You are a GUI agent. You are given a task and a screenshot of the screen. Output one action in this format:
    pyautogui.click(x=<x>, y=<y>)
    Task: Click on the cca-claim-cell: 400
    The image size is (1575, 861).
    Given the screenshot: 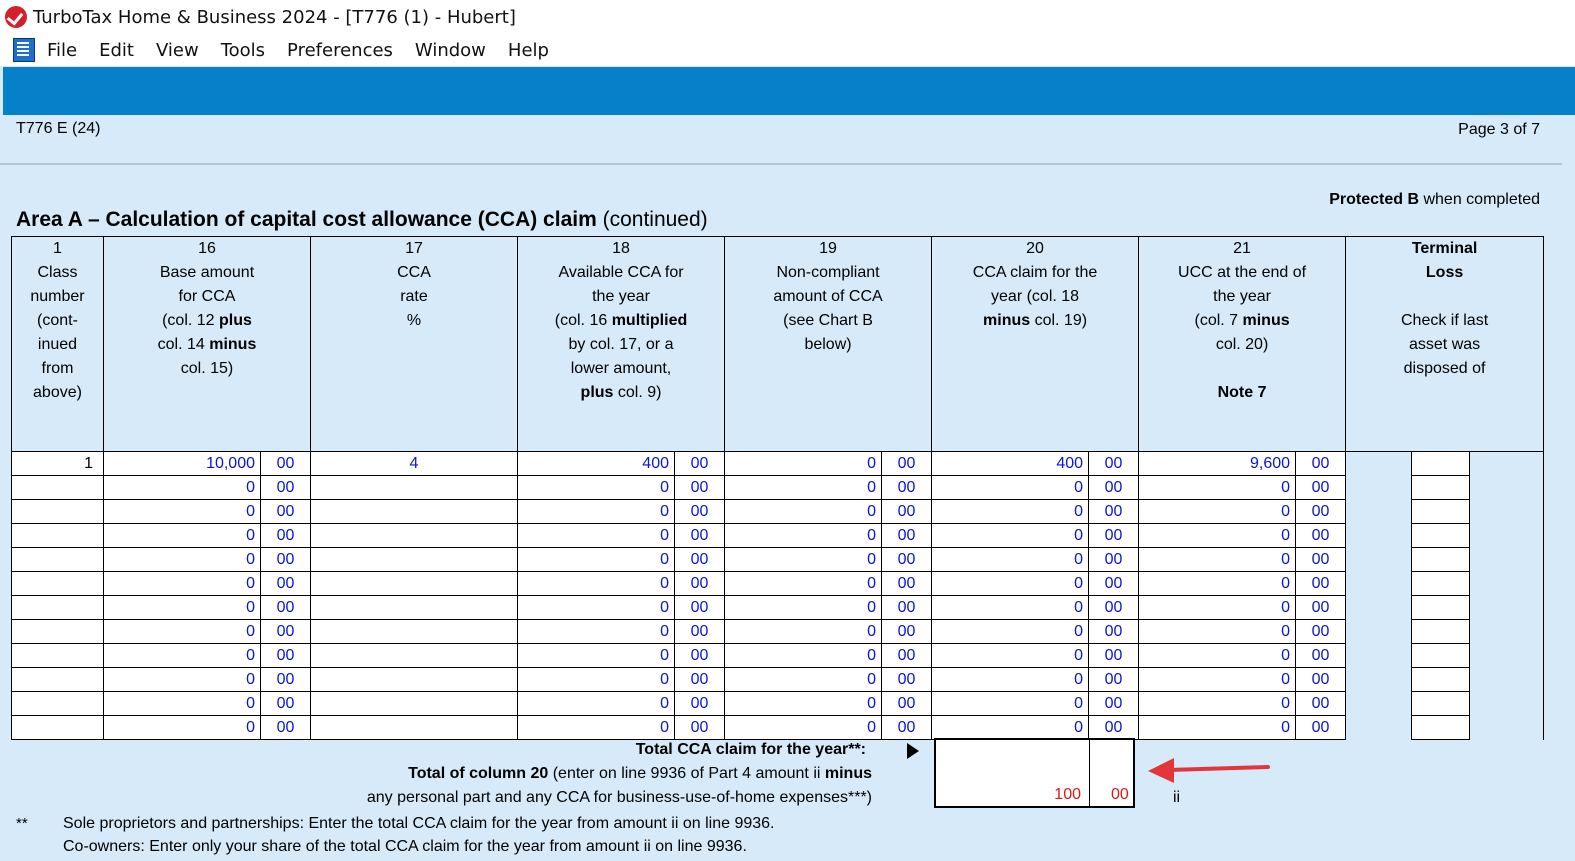 What is the action you would take?
    pyautogui.click(x=1010, y=463)
    